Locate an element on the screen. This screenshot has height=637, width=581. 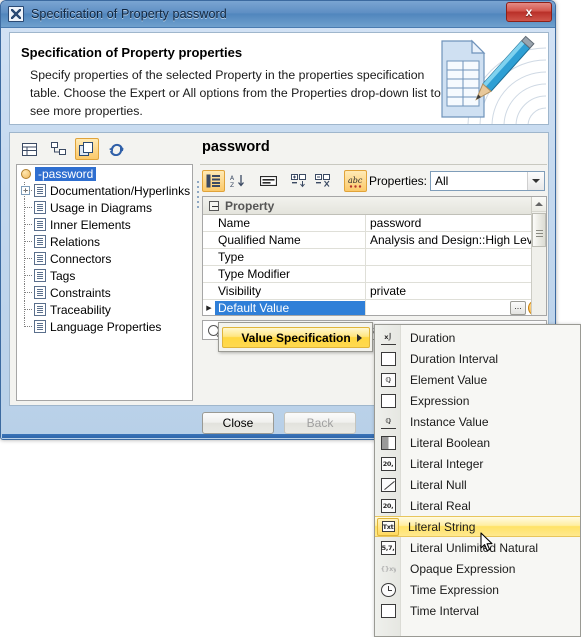
title-bar: Specification of Property password x is located at coordinates (278, 14).